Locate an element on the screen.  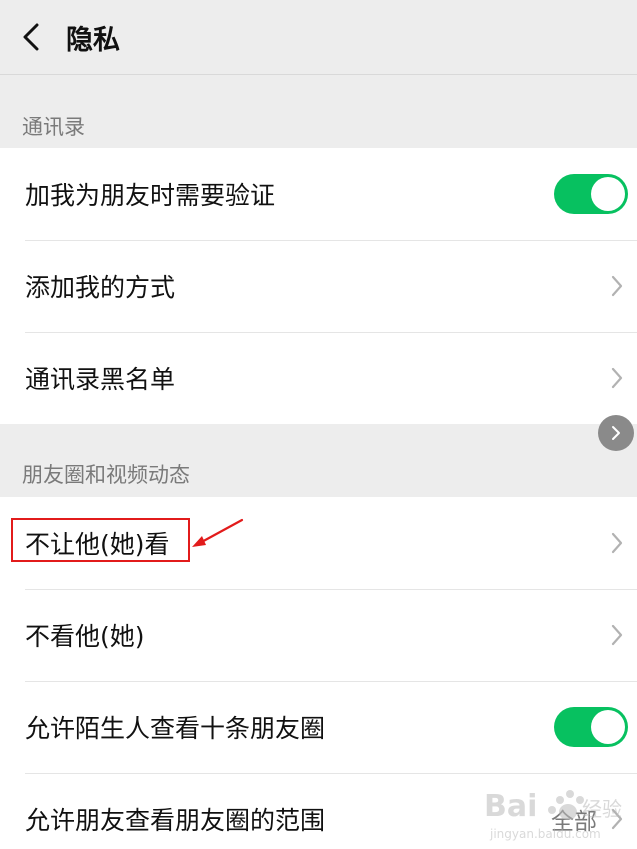
row-label: 添加我的方式 is located at coordinates (100, 287).